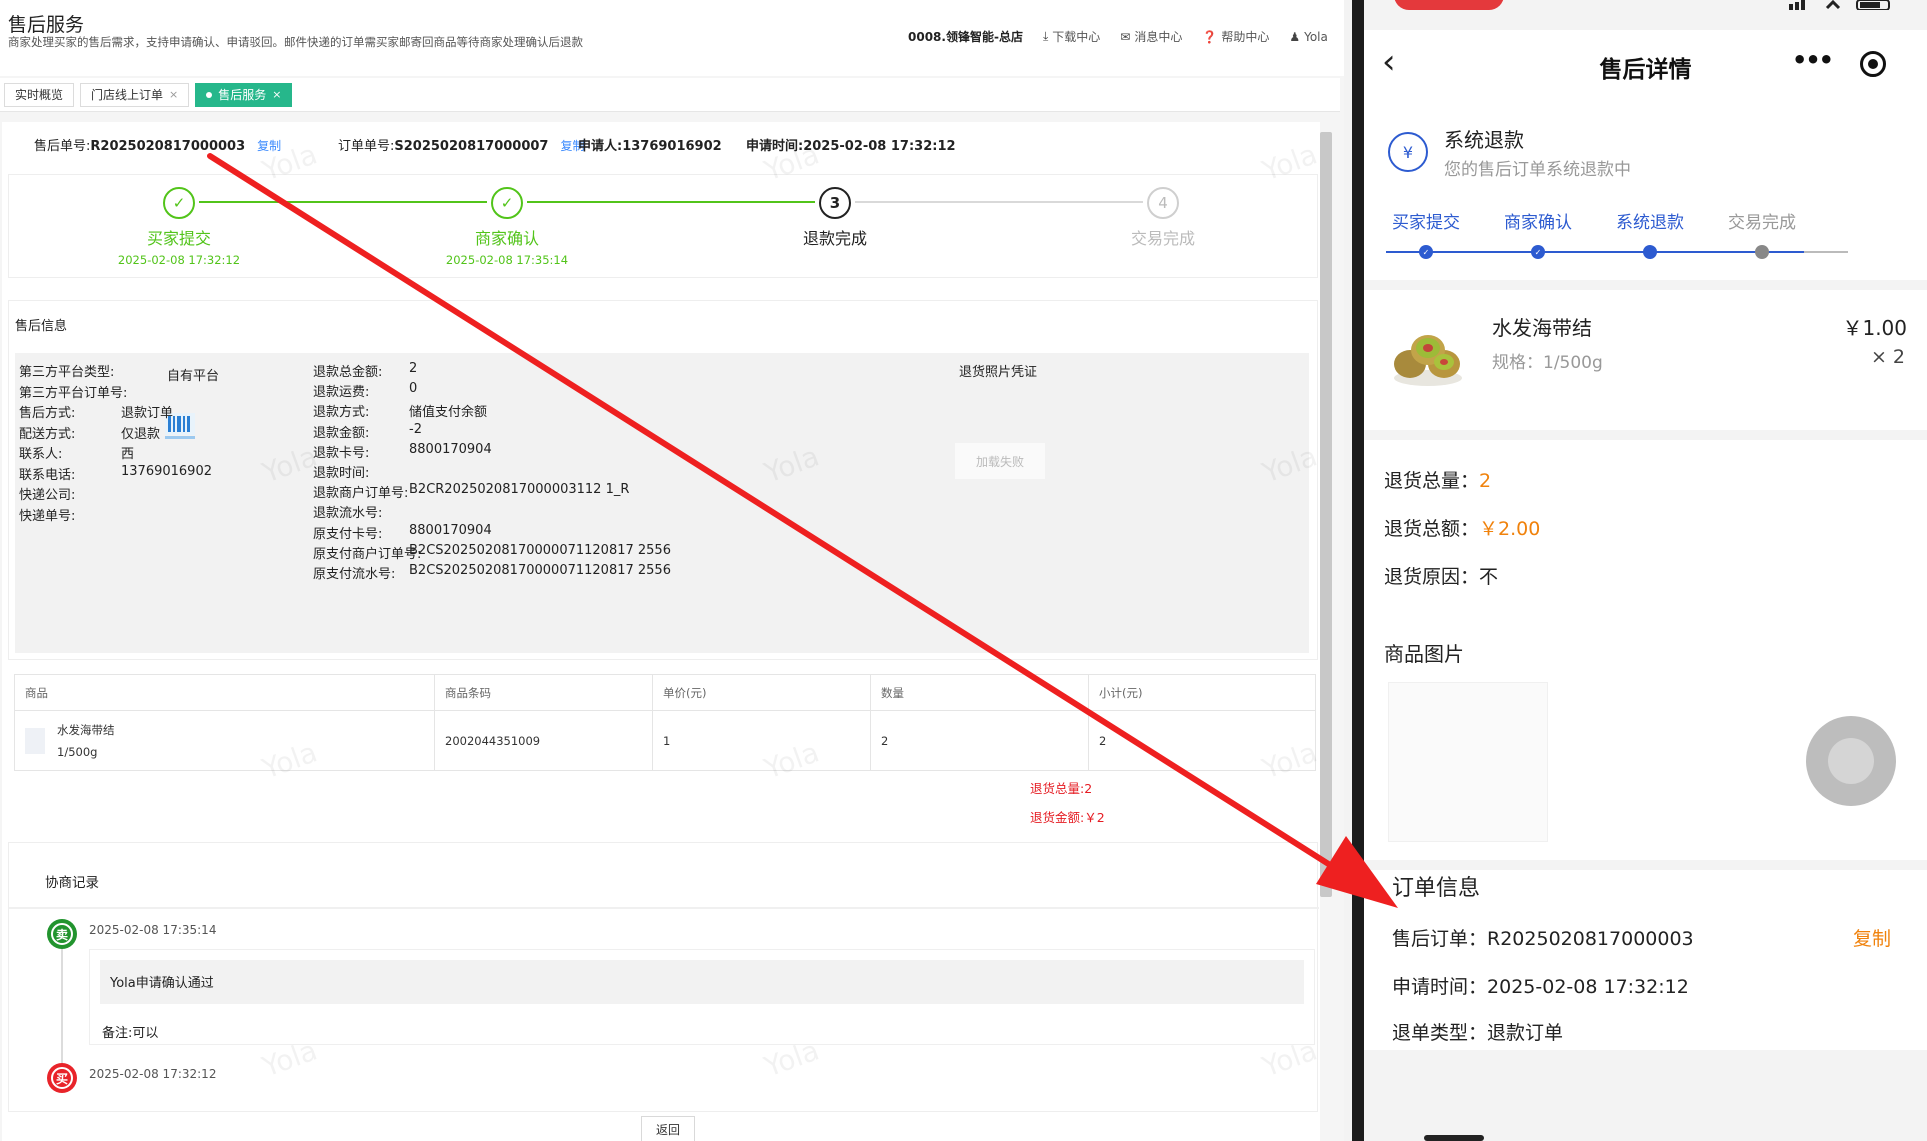 This screenshot has height=1141, width=1927. I want to click on progress-check-icon: ✓, so click(1426, 252).